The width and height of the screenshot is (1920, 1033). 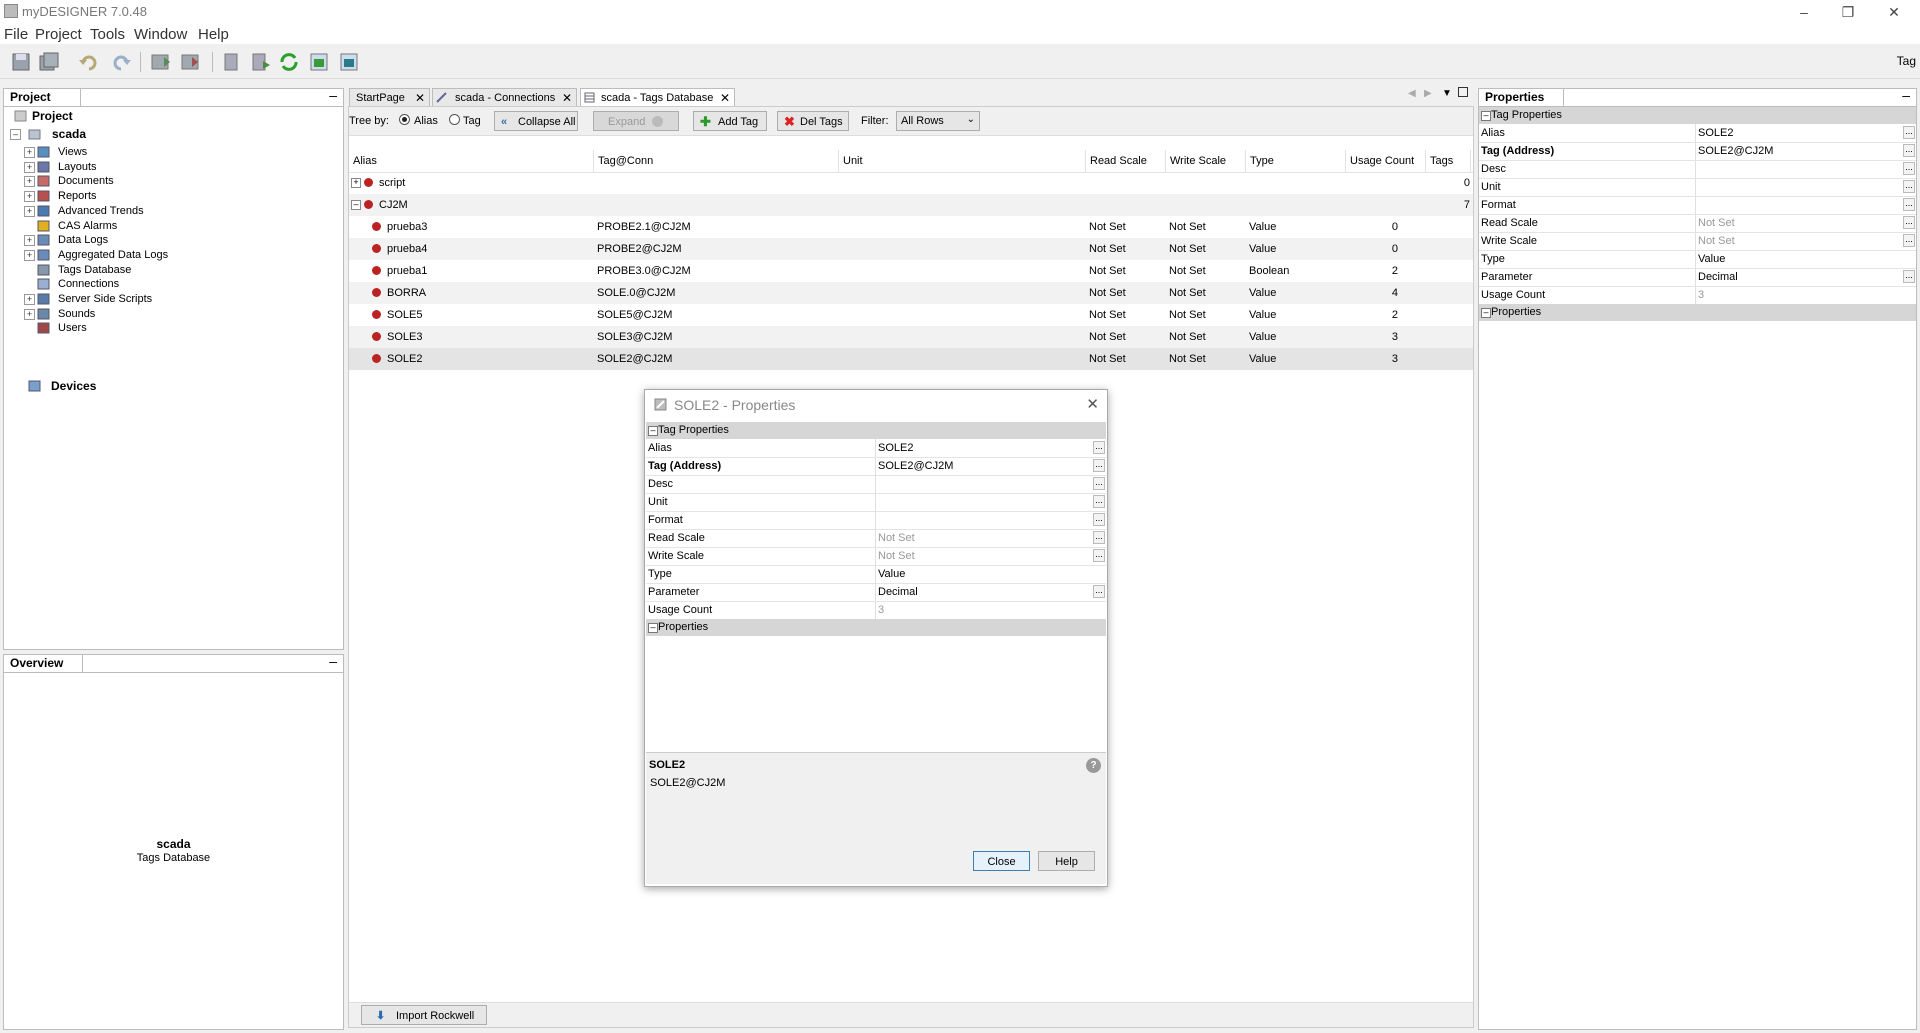 What do you see at coordinates (657, 97) in the screenshot?
I see `tab-tags-database: scada - Tags Database ✕` at bounding box center [657, 97].